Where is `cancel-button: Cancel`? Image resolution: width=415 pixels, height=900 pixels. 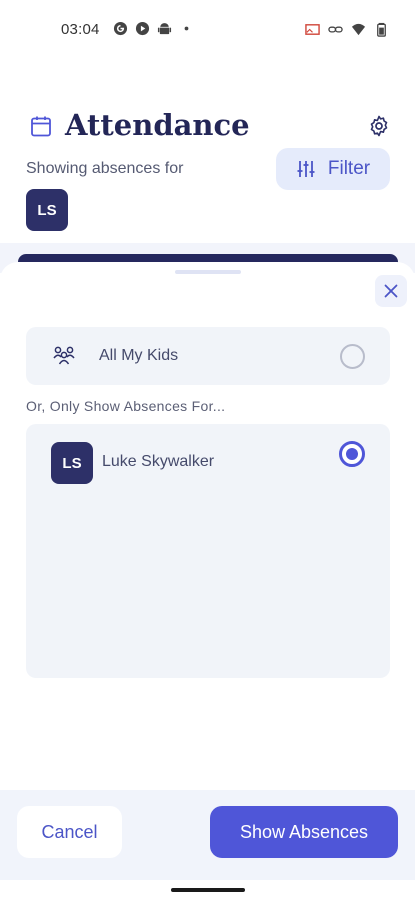 cancel-button: Cancel is located at coordinates (69, 832).